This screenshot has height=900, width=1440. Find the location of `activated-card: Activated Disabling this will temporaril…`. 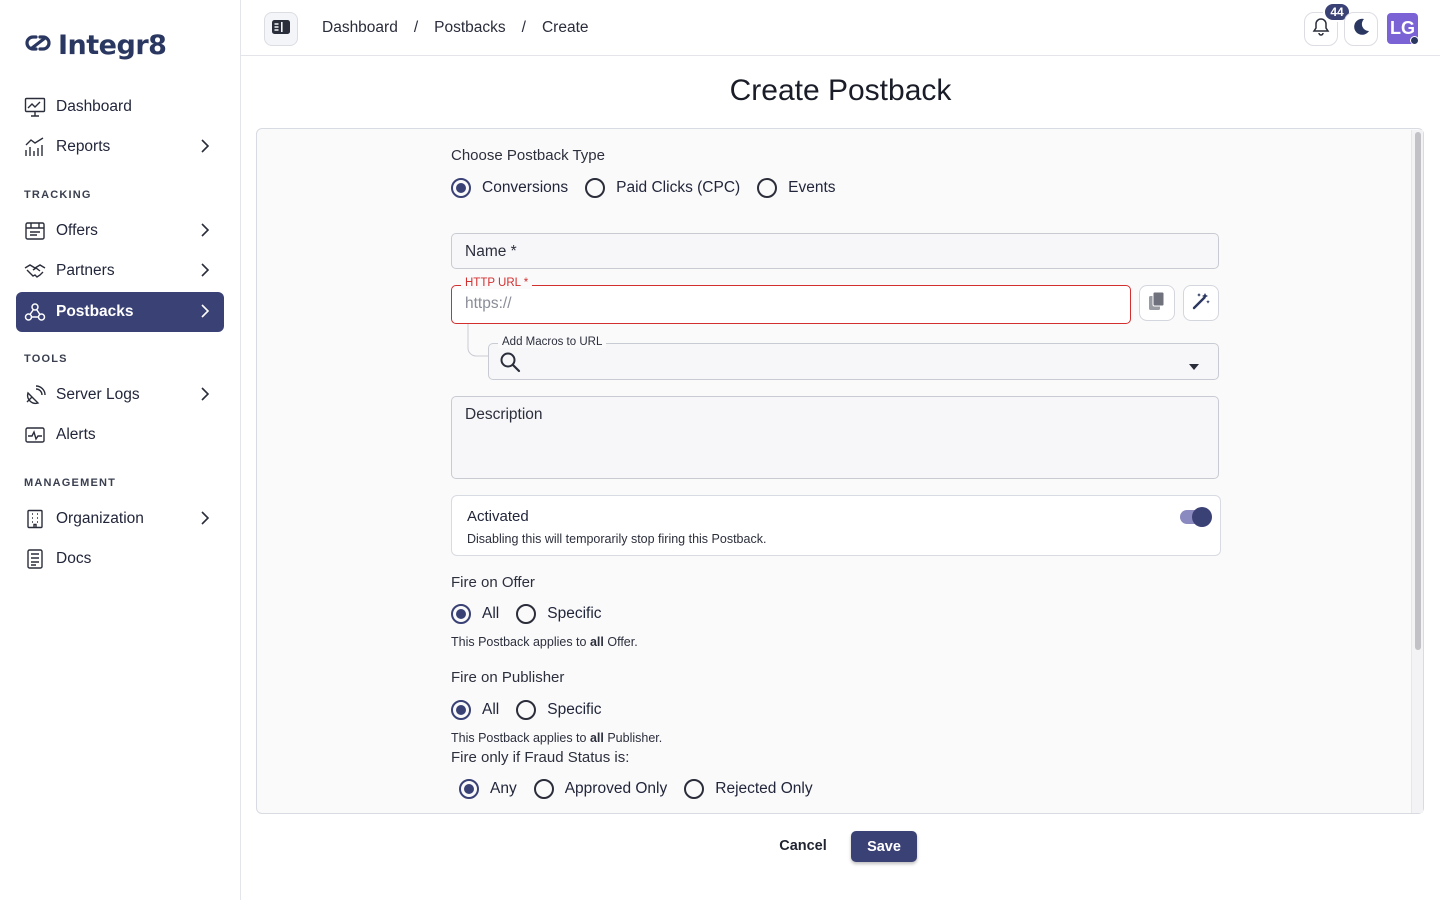

activated-card: Activated Disabling this will temporaril… is located at coordinates (836, 525).